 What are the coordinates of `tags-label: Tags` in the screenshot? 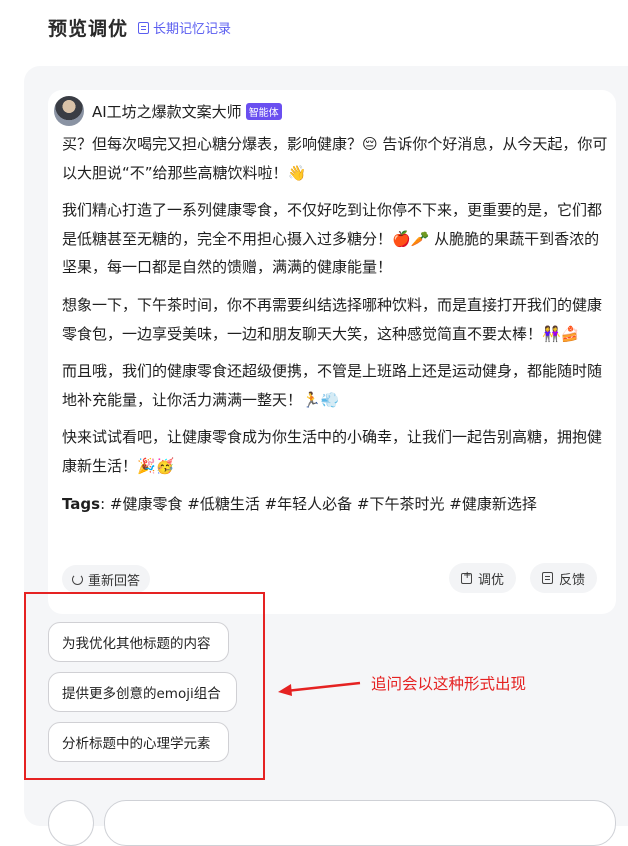 It's located at (81, 503).